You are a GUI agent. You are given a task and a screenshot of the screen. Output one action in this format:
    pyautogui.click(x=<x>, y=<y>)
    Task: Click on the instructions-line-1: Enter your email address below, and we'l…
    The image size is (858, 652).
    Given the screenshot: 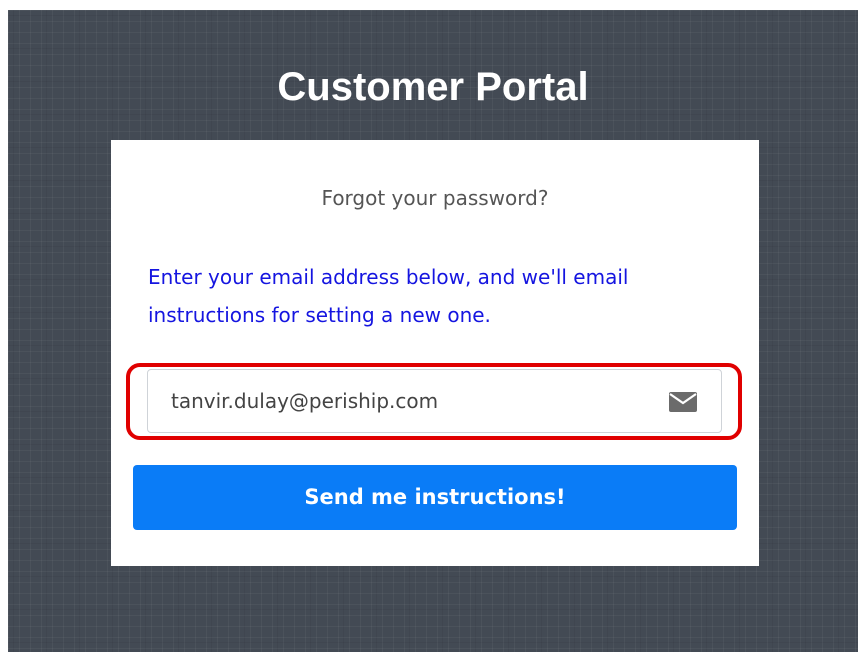 What is the action you would take?
    pyautogui.click(x=388, y=277)
    